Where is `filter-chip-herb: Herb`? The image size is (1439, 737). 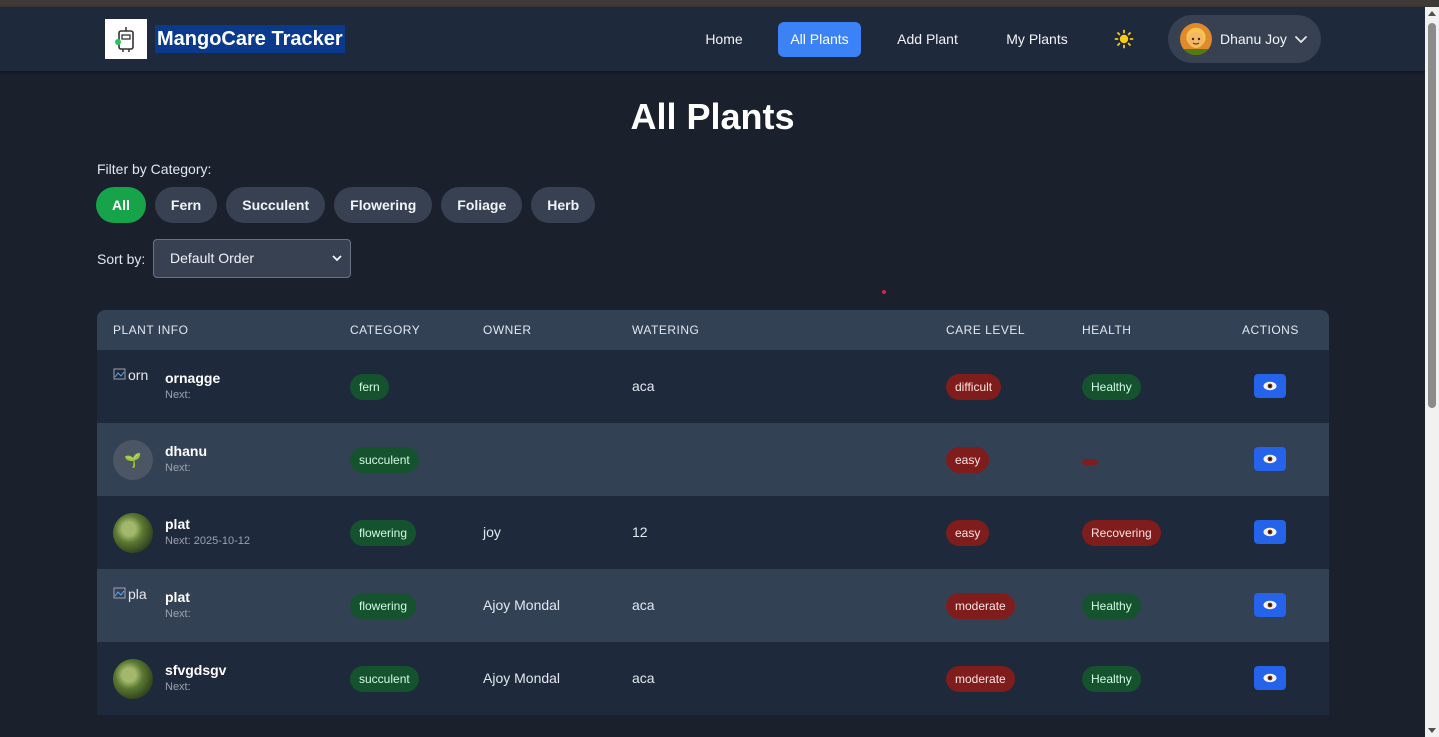 filter-chip-herb: Herb is located at coordinates (563, 205).